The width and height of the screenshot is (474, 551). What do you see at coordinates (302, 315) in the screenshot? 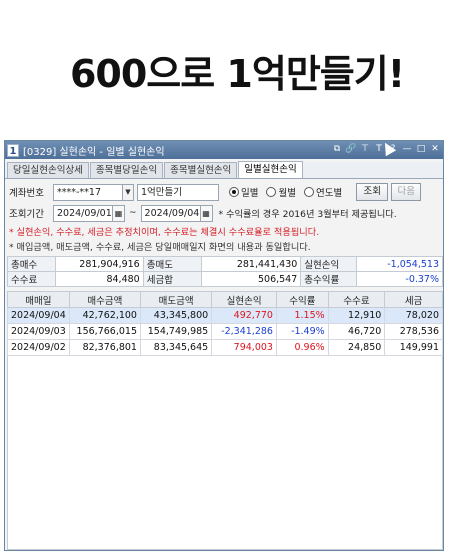
I see `table-cell: 1.15%` at bounding box center [302, 315].